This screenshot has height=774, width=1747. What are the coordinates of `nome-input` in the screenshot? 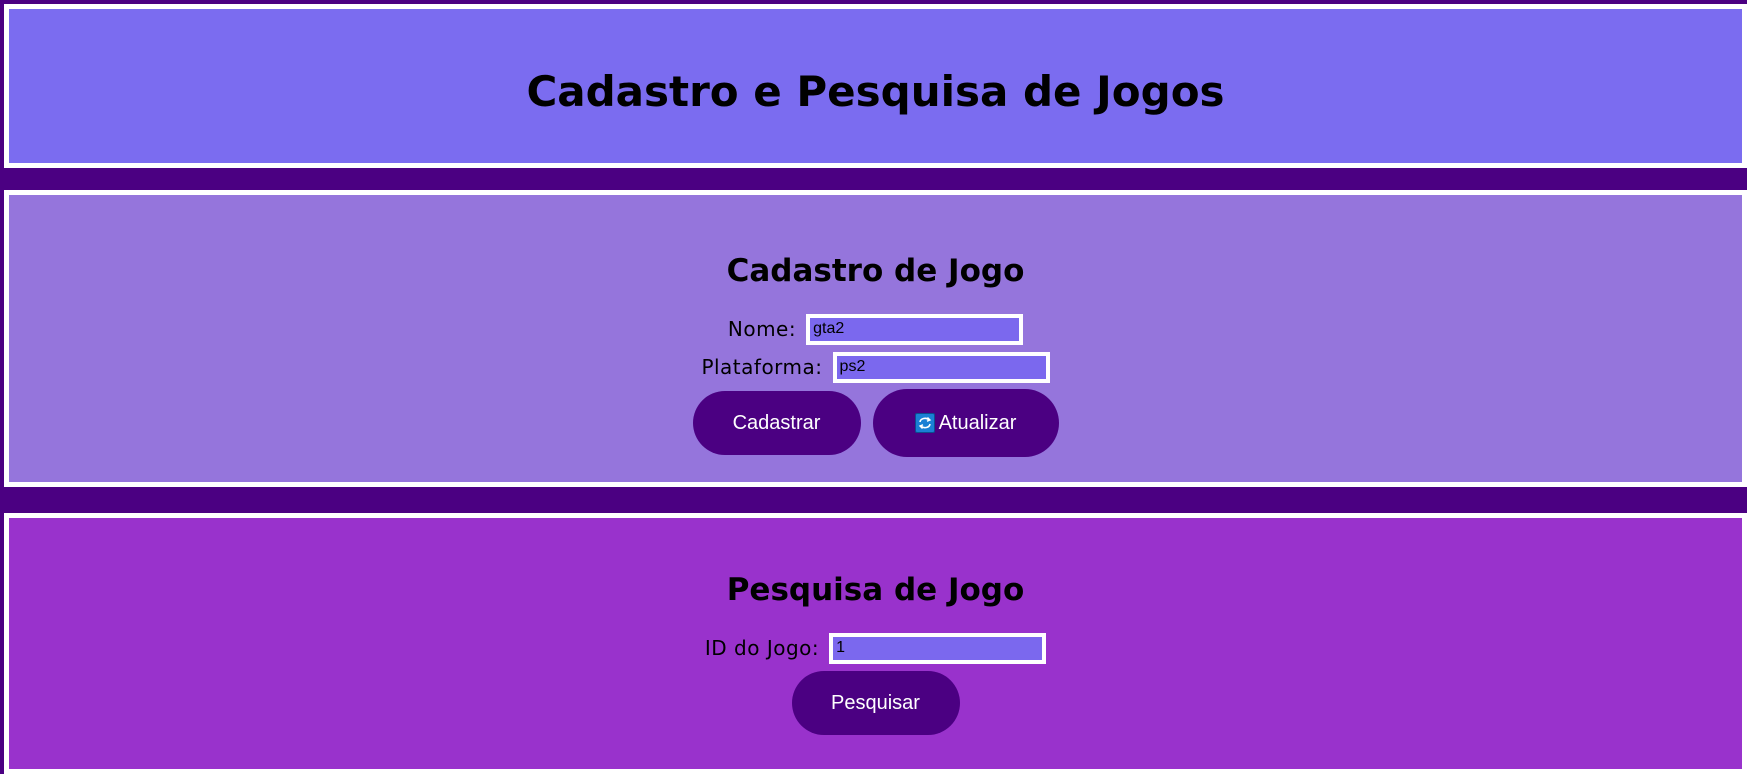 It's located at (915, 329).